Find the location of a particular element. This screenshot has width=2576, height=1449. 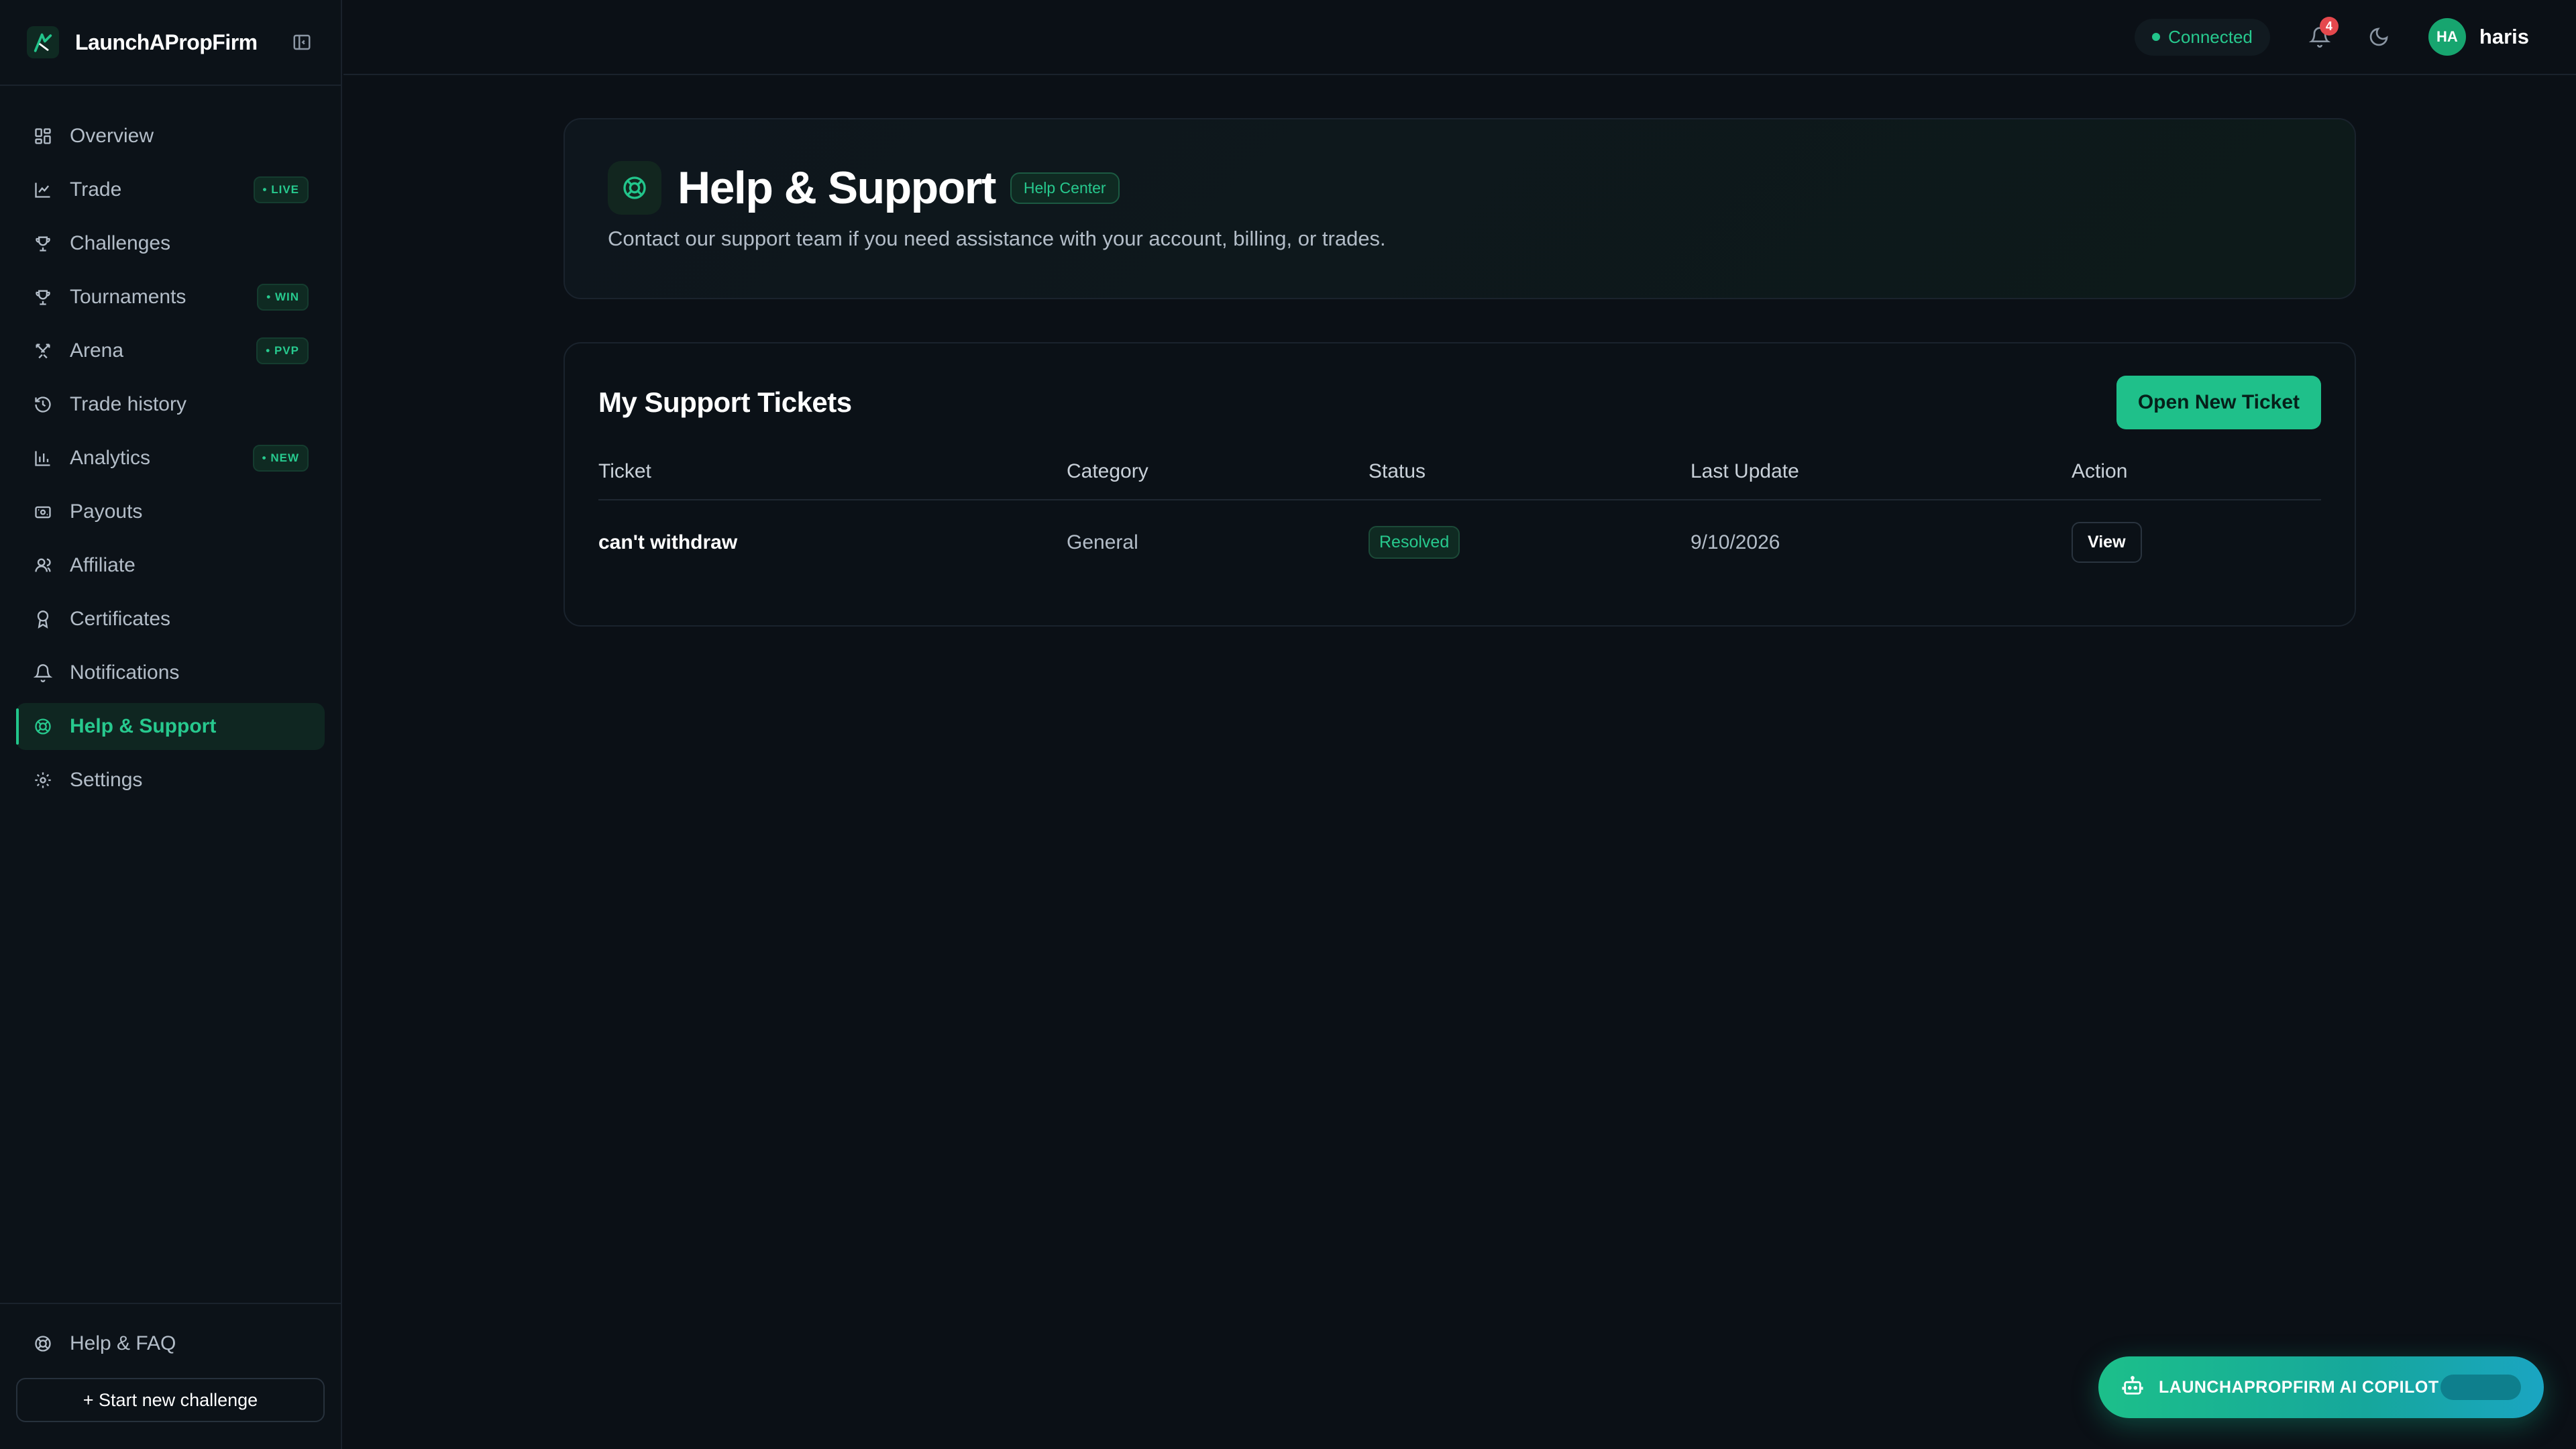

swords-icon is located at coordinates (43, 351).